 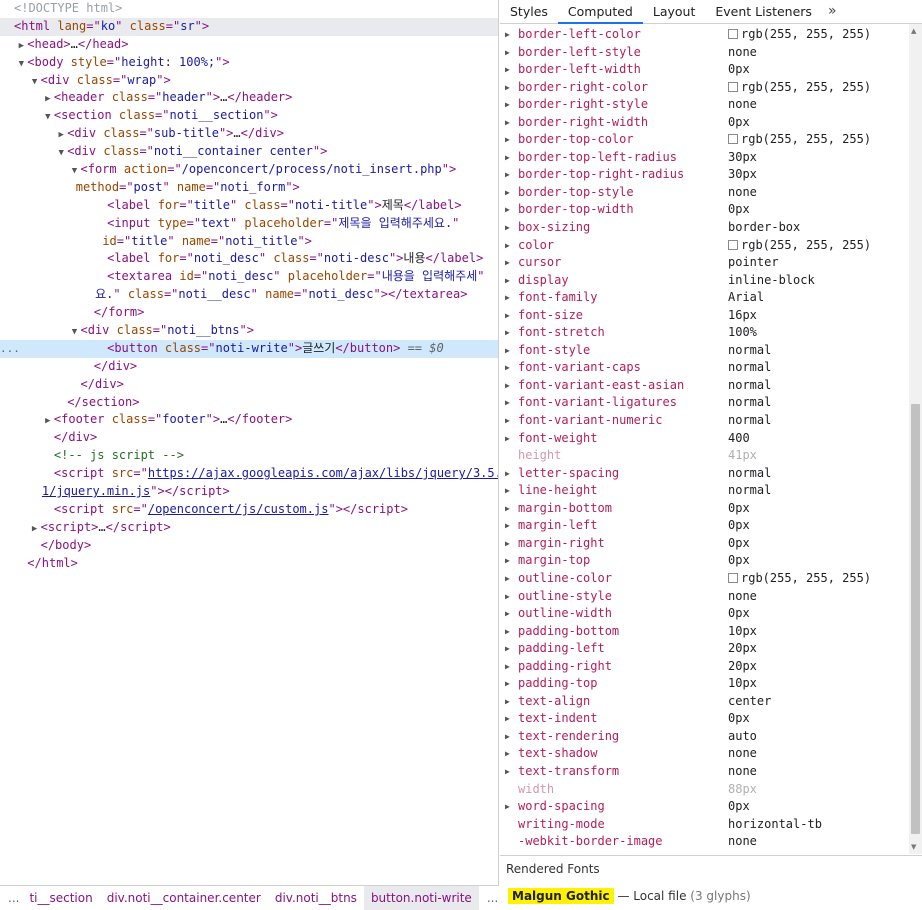 What do you see at coordinates (763, 12) in the screenshot?
I see `tab-event-listeners: Event Listeners` at bounding box center [763, 12].